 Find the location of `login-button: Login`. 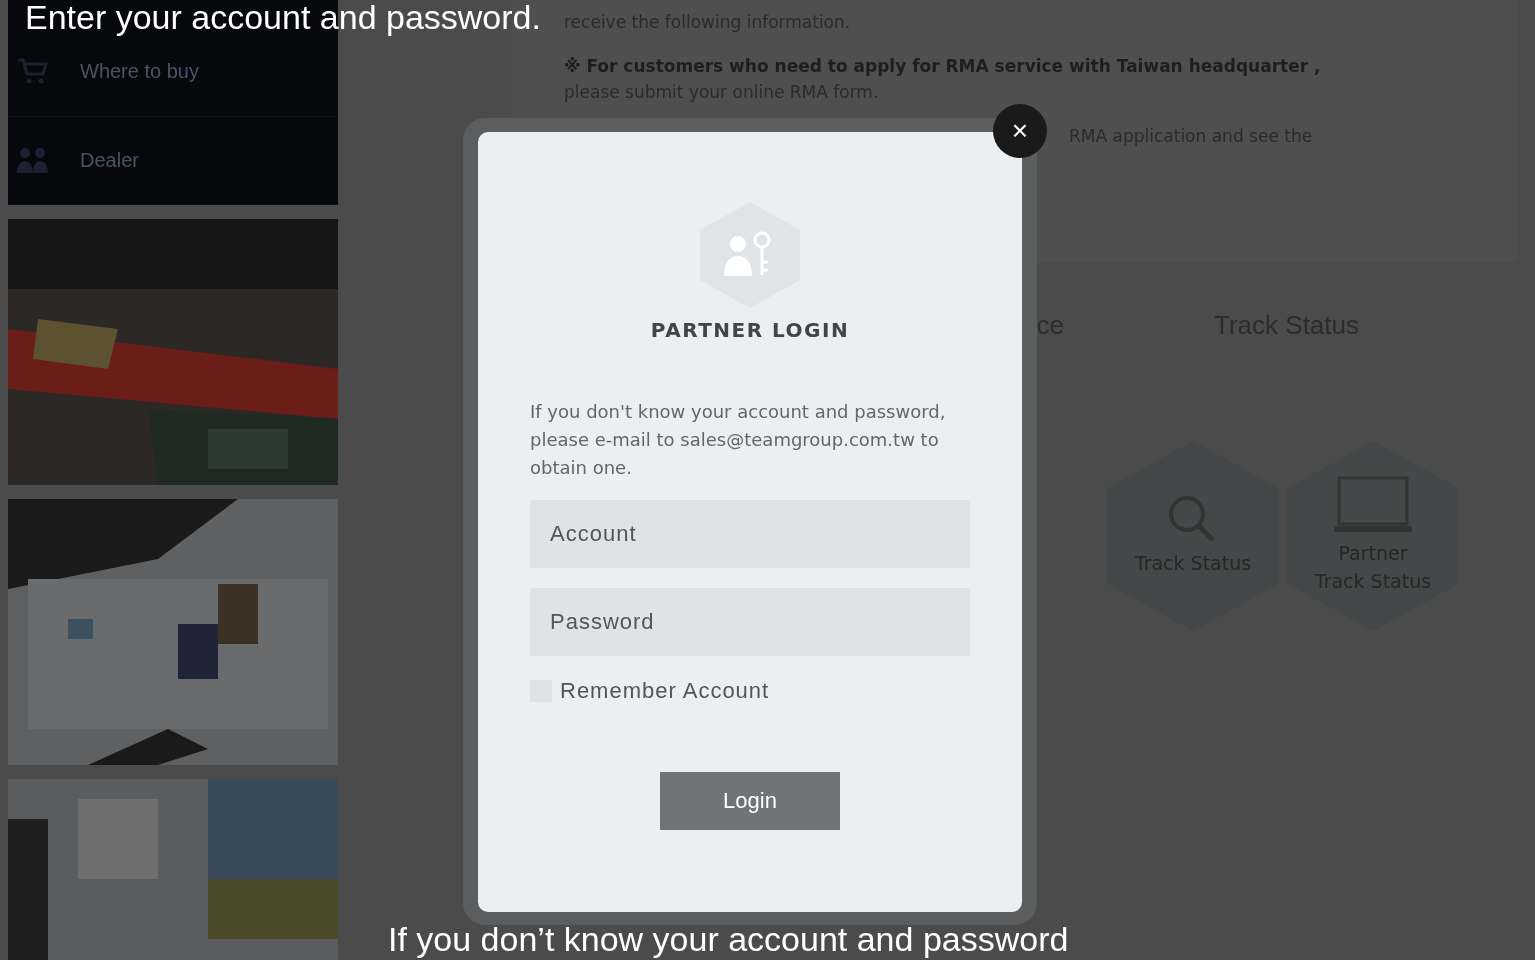

login-button: Login is located at coordinates (750, 801).